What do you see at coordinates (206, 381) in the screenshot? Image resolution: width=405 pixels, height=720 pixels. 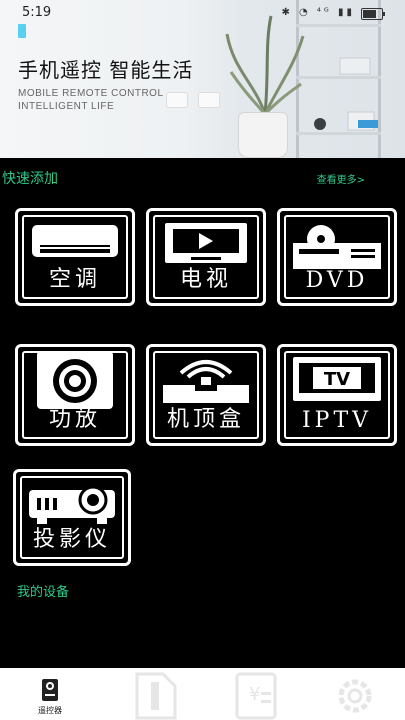 I see `set-top-box-icon` at bounding box center [206, 381].